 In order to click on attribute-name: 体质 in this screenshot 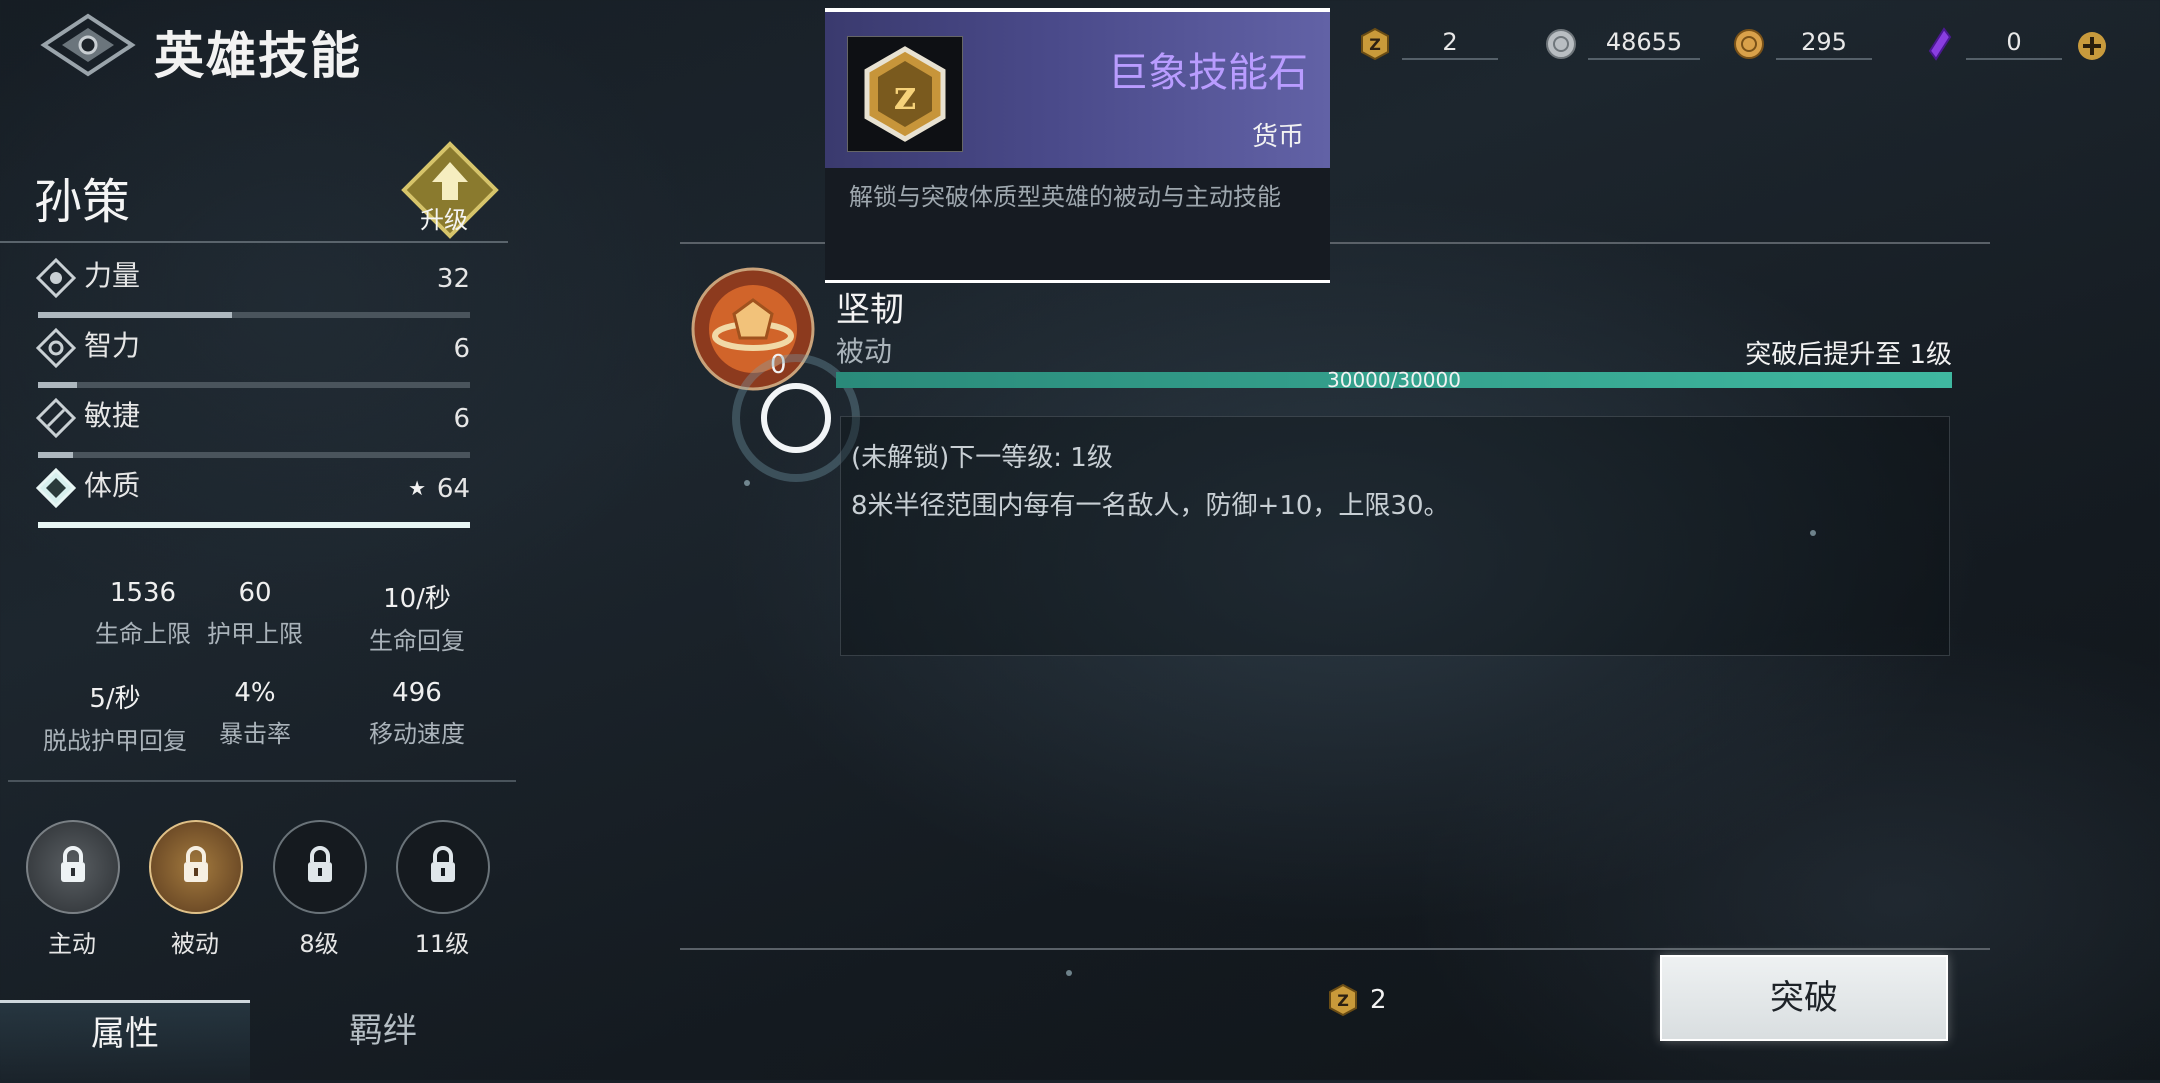, I will do `click(112, 485)`.